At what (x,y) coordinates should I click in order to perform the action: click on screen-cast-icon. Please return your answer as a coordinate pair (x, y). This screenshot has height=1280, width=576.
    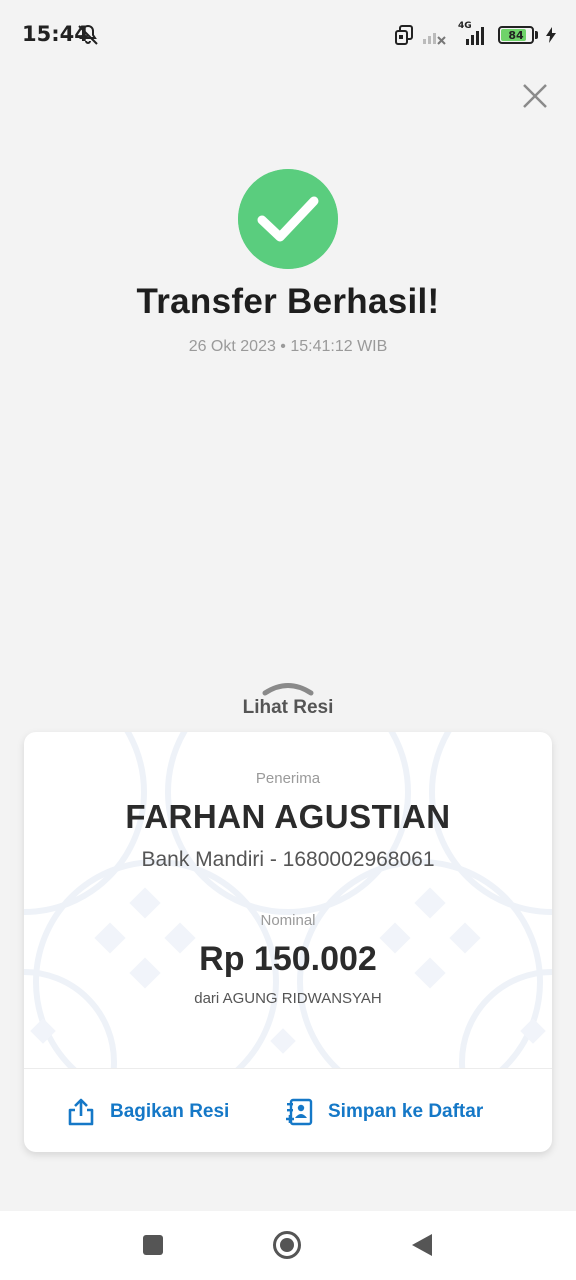
    Looking at the image, I should click on (404, 35).